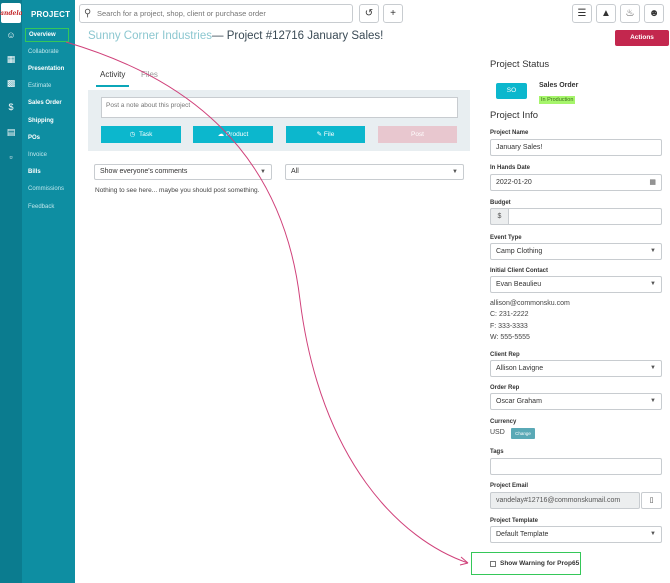 The image size is (670, 583). What do you see at coordinates (11, 107) in the screenshot?
I see `dollar-icon: $` at bounding box center [11, 107].